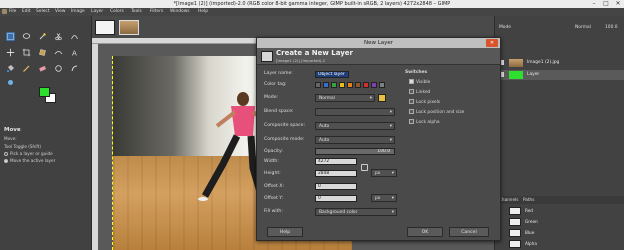 Image resolution: width=624 pixels, height=250 pixels. Describe the element at coordinates (117, 11) in the screenshot. I see `menu-colors: Colors` at that location.